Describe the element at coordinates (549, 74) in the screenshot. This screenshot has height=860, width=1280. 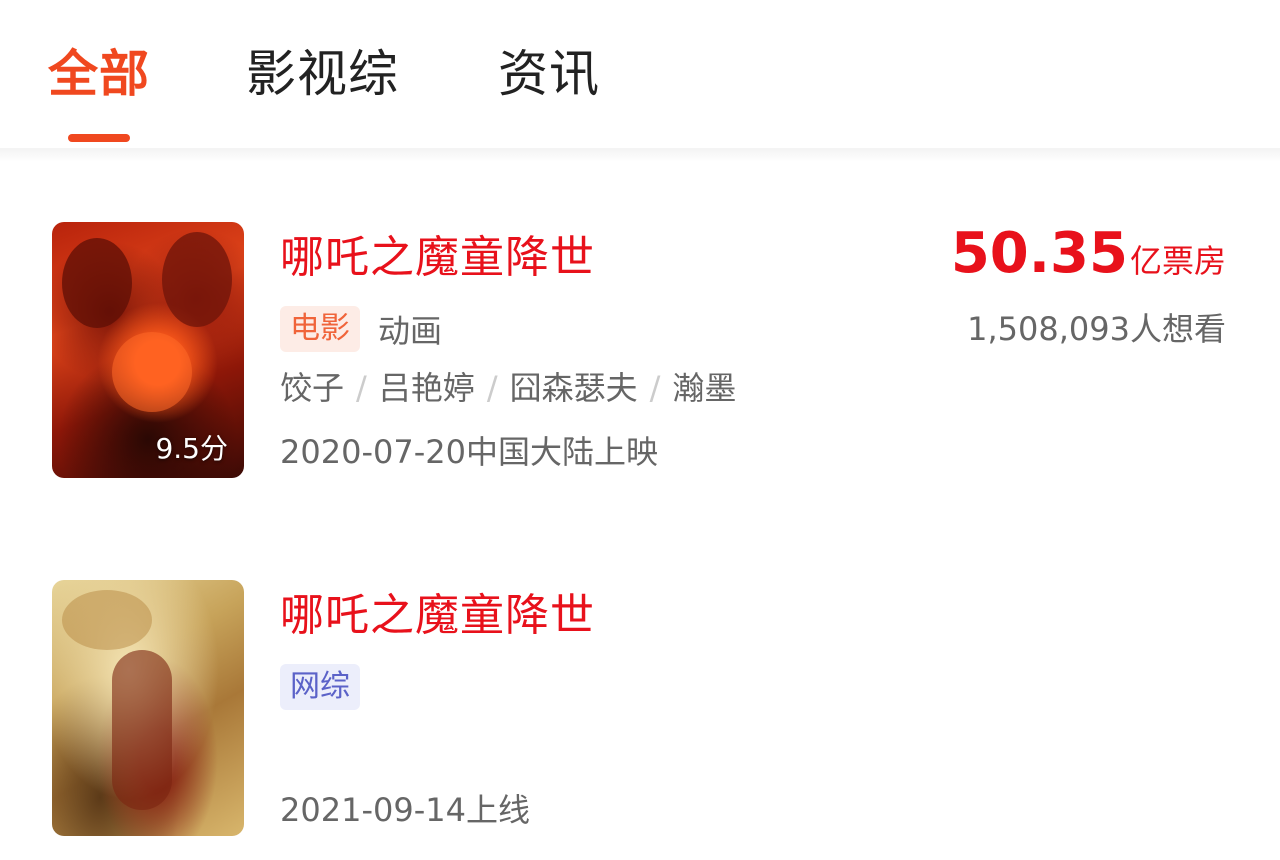
I see `tab-news: 资讯` at that location.